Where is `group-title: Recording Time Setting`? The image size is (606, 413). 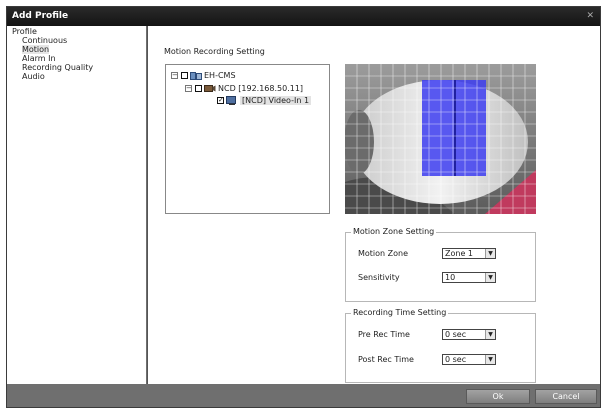
group-title: Recording Time Setting is located at coordinates (400, 312).